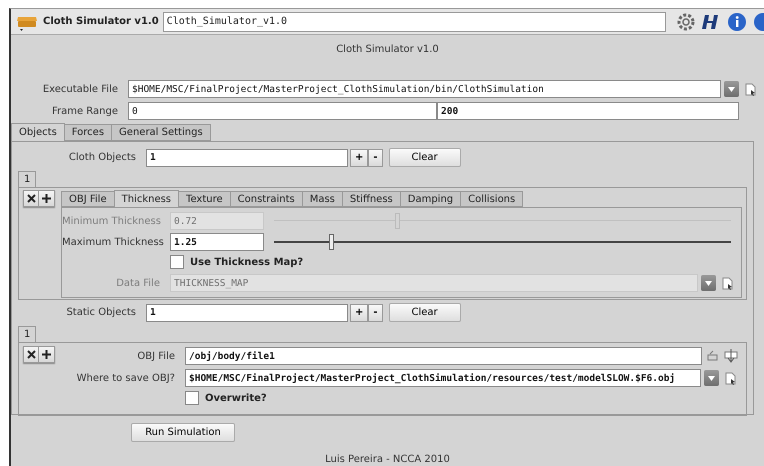 Image resolution: width=764 pixels, height=466 pixels. I want to click on field-label: OBJ File, so click(156, 356).